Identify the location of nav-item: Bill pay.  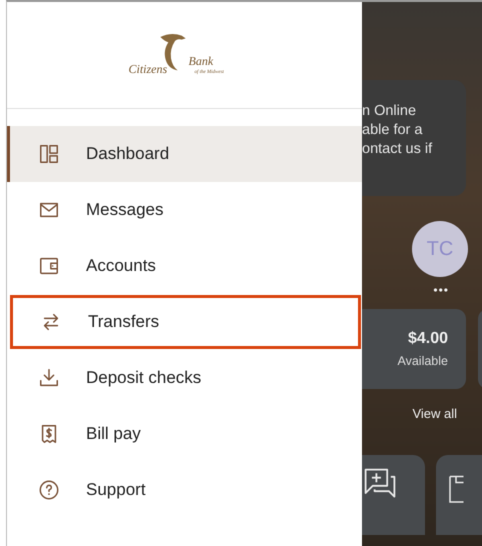
(184, 434).